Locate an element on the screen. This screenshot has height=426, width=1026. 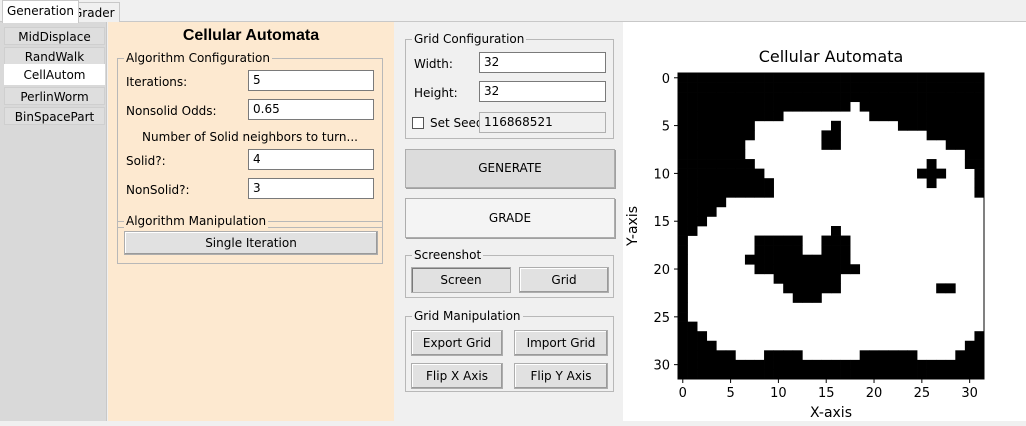
solid-neighbors-input: 4 is located at coordinates (311, 159).